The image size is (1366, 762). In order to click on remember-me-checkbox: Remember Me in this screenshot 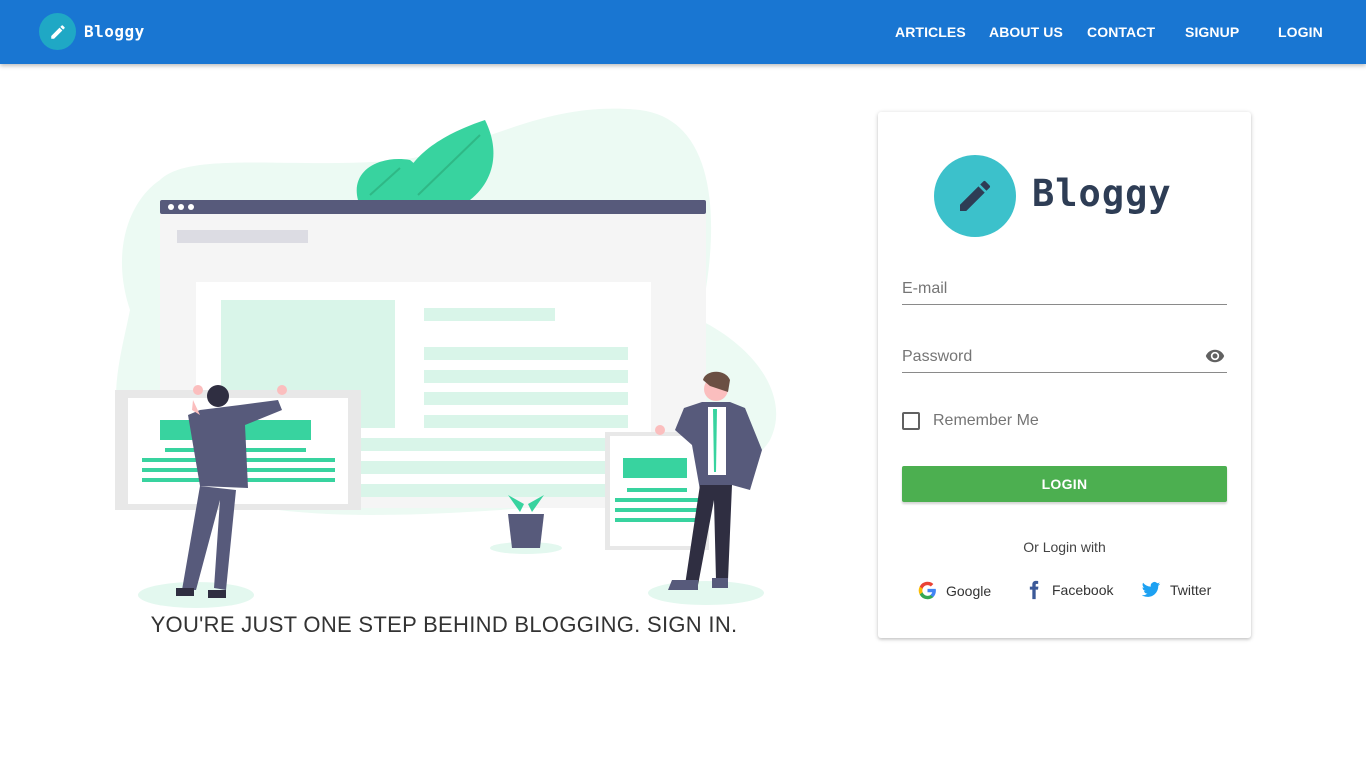, I will do `click(970, 421)`.